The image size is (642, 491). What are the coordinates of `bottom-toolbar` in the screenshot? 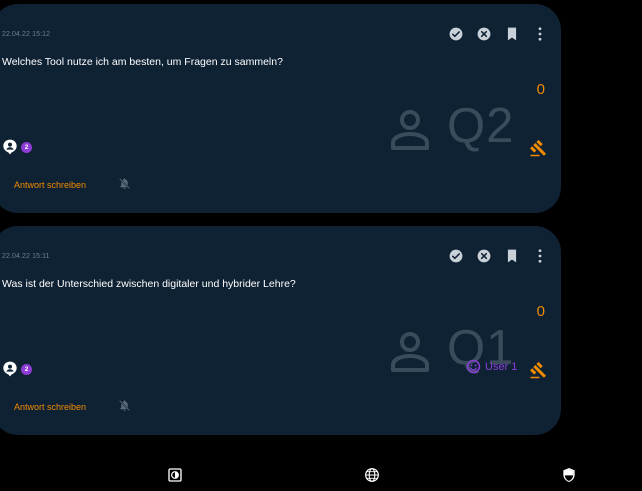 It's located at (321, 474).